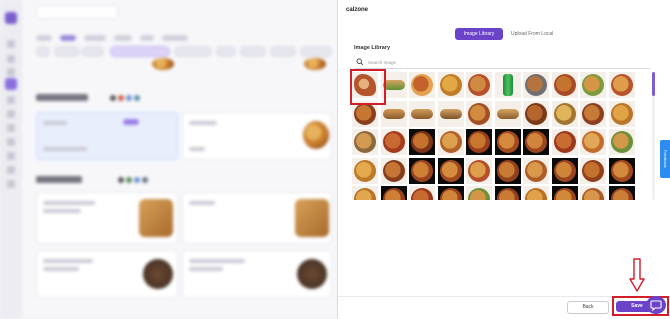 The height and width of the screenshot is (319, 670). I want to click on image-library-heading: Image Library, so click(372, 48).